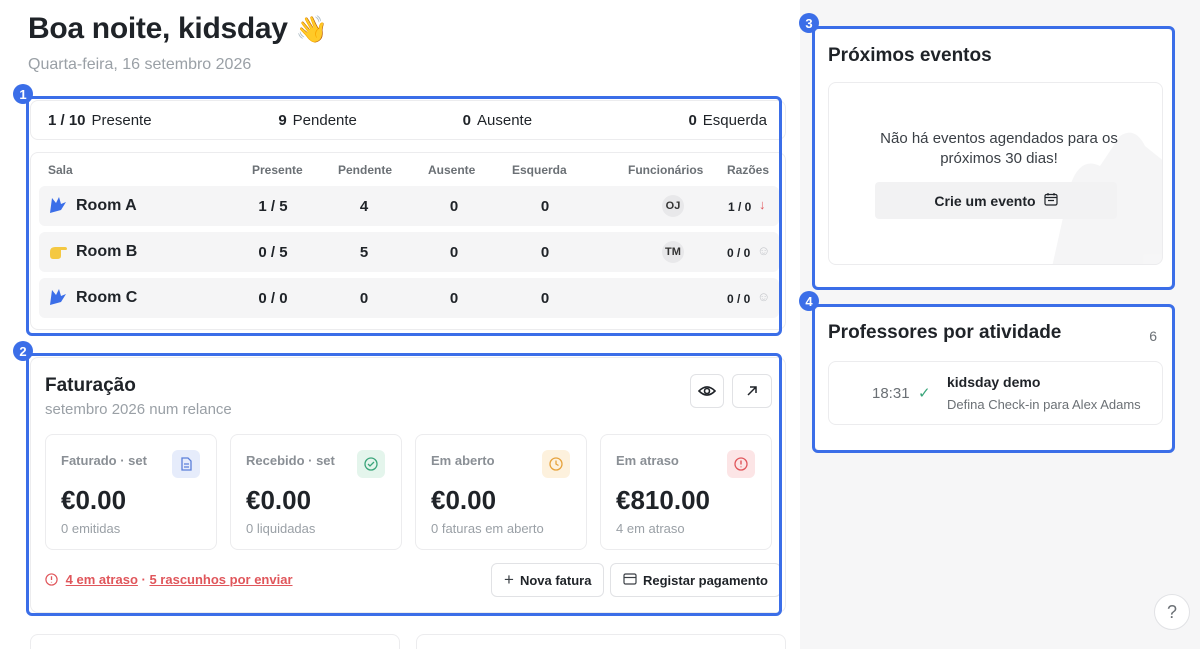 The image size is (1200, 649). Describe the element at coordinates (277, 170) in the screenshot. I see `col-presente: Presente` at that location.